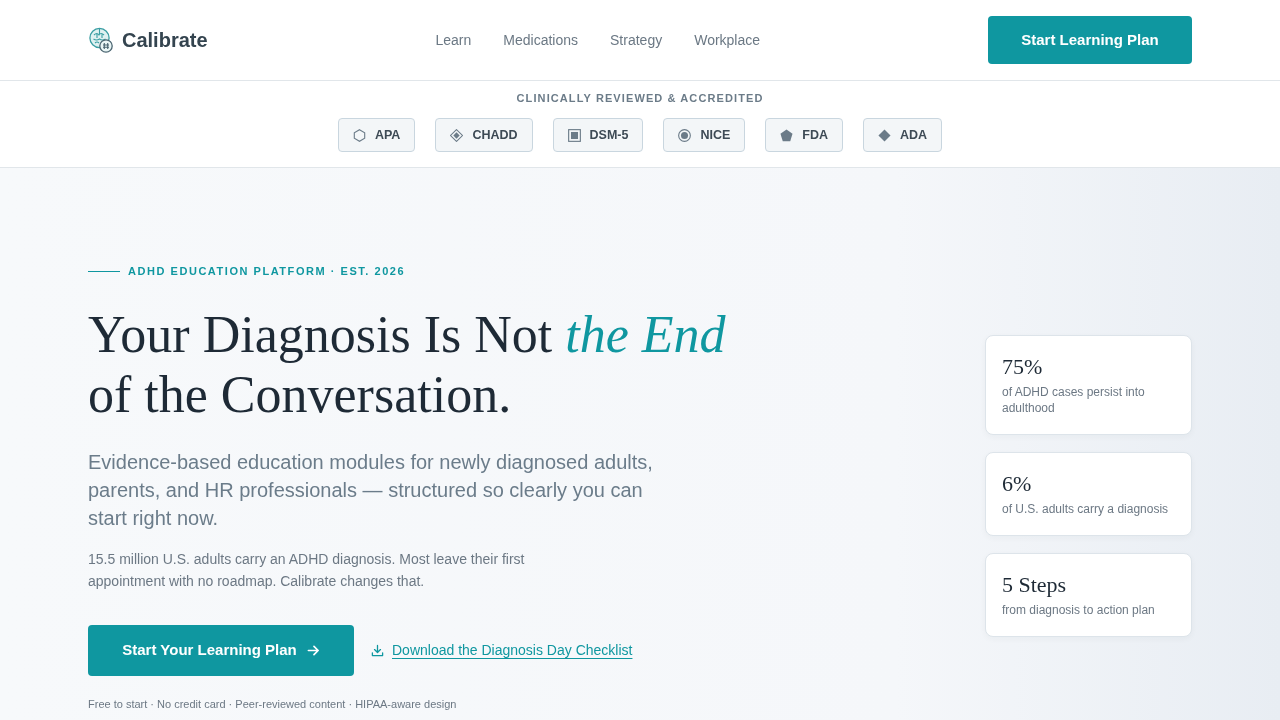 This screenshot has height=720, width=1280. I want to click on nav-link: Medications, so click(541, 40).